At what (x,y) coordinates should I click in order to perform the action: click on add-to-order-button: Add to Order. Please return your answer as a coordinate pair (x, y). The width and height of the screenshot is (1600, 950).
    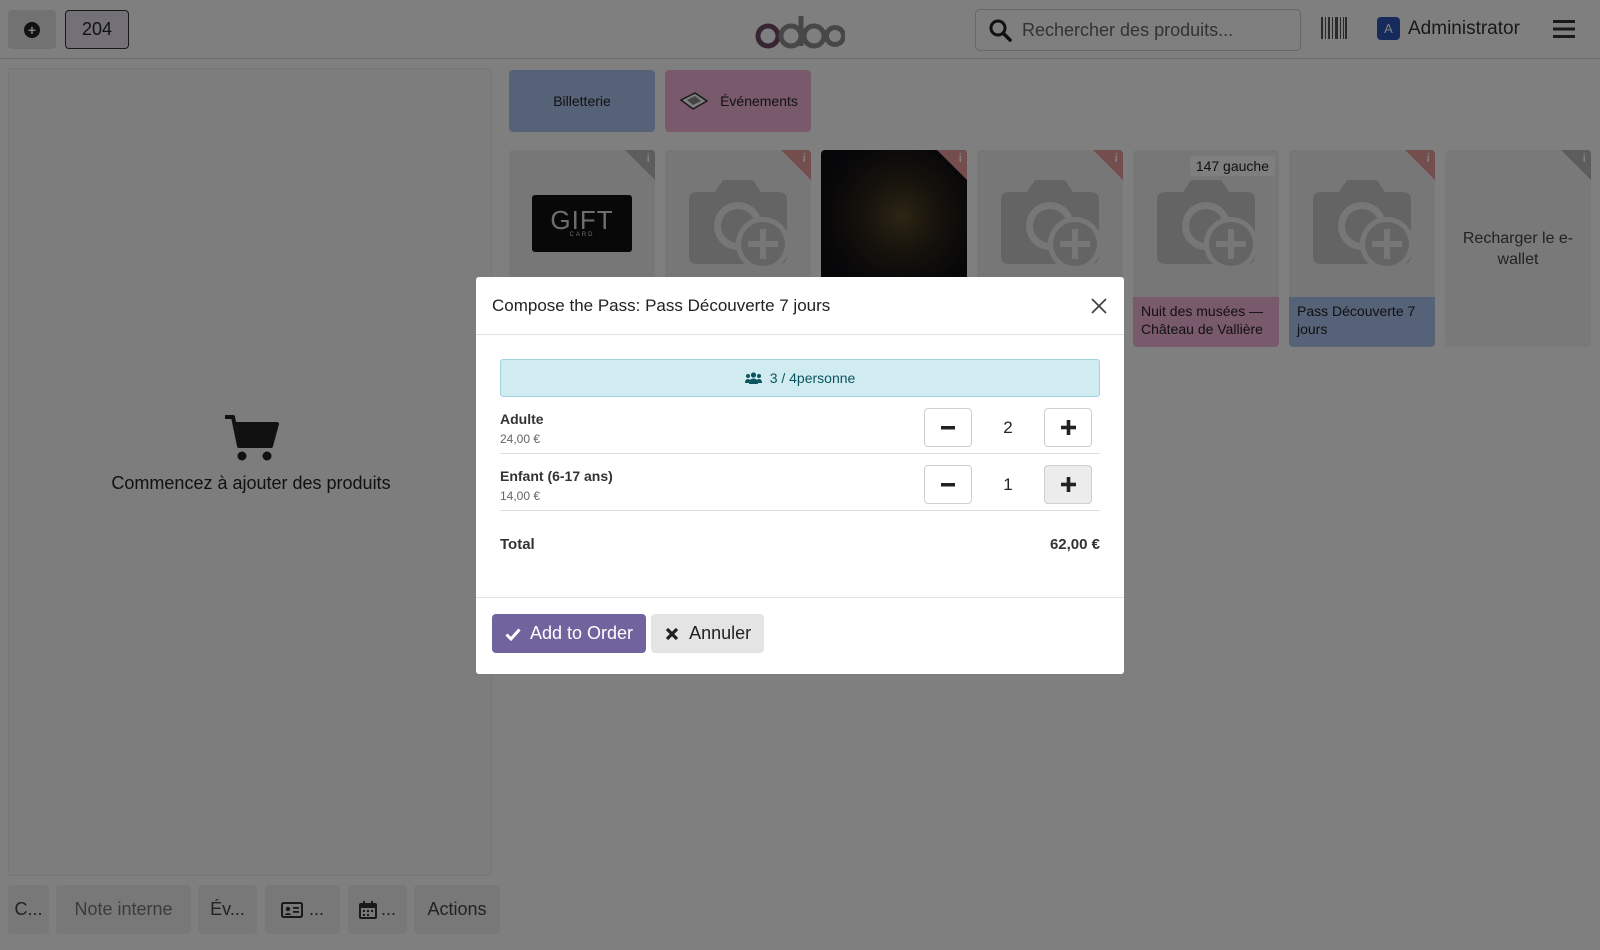
    Looking at the image, I should click on (569, 633).